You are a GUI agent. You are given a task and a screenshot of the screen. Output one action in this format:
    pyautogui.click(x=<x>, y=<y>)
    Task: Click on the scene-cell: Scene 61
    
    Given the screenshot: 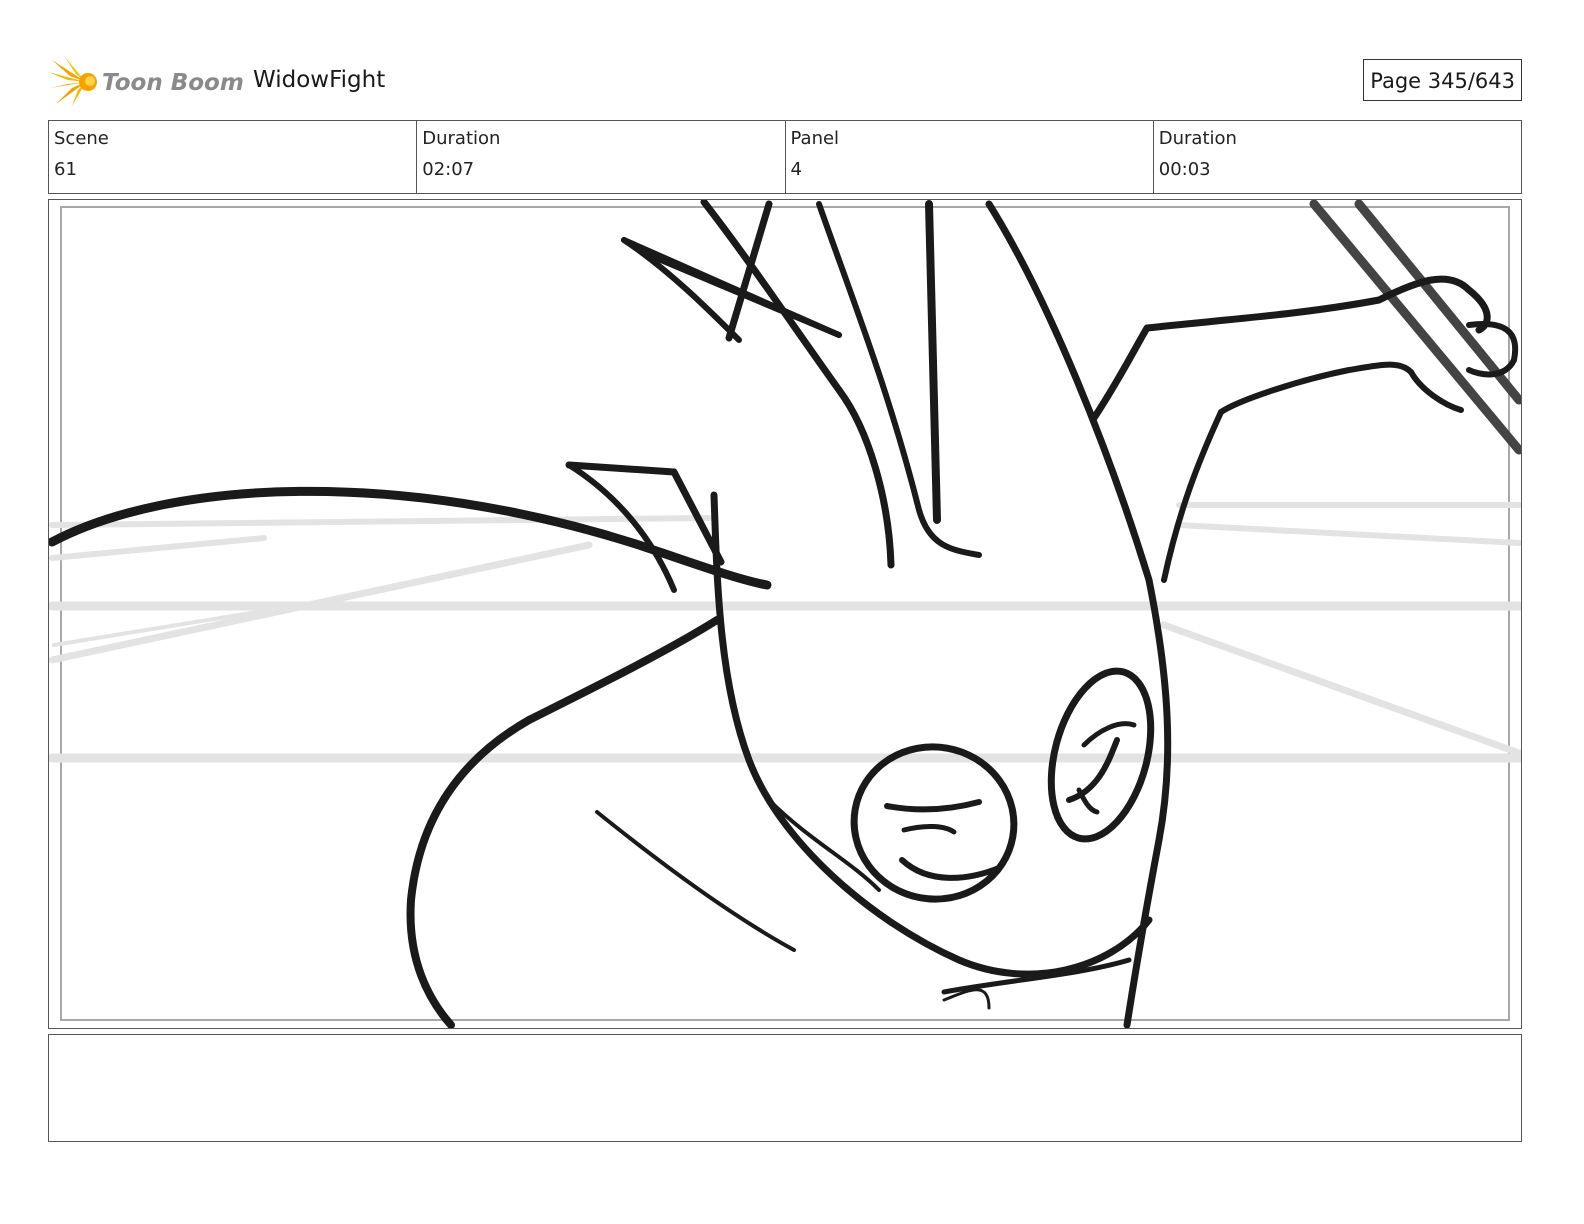 What is the action you would take?
    pyautogui.click(x=233, y=157)
    